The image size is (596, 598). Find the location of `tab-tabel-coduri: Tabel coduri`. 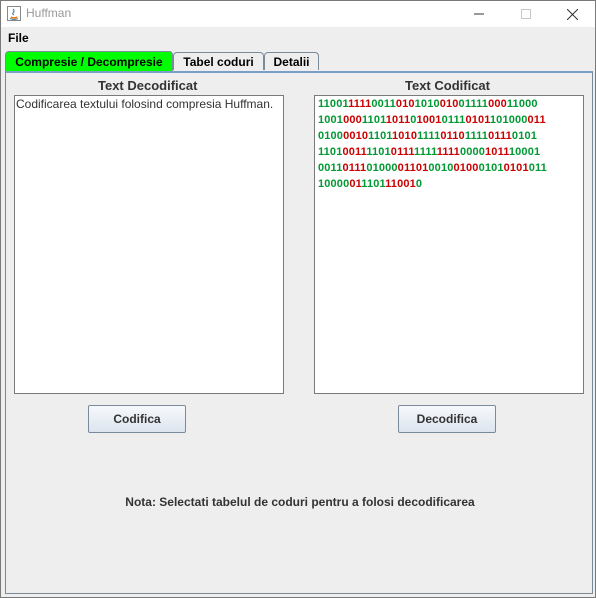

tab-tabel-coduri: Tabel coduri is located at coordinates (218, 61).